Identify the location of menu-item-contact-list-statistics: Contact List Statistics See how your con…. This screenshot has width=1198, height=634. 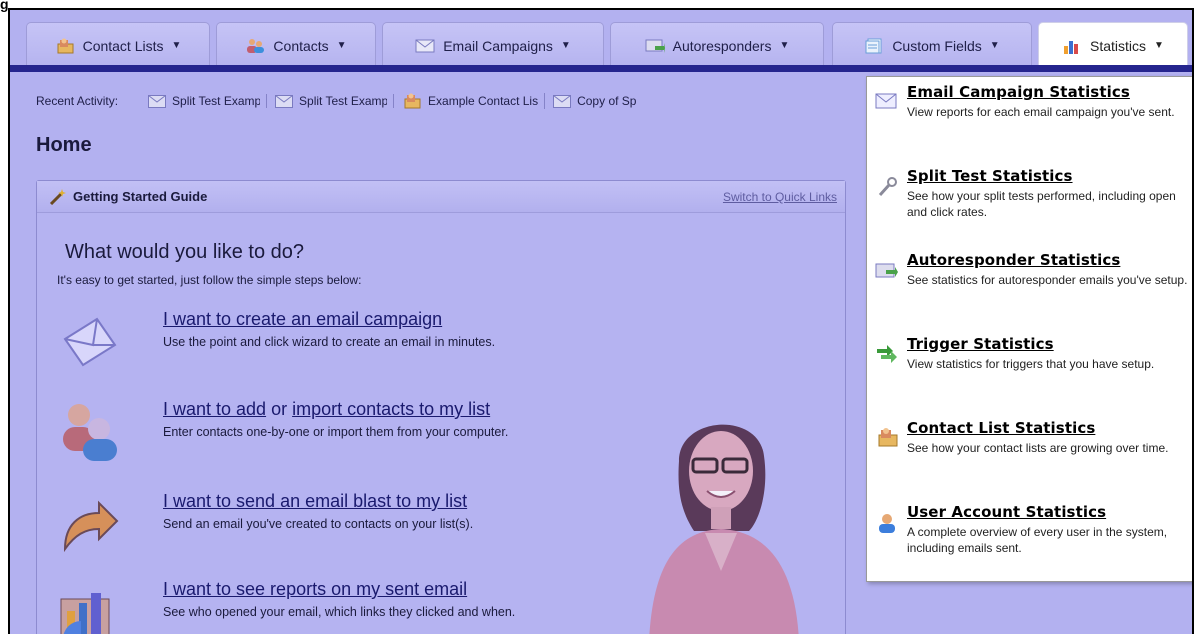
(1029, 459).